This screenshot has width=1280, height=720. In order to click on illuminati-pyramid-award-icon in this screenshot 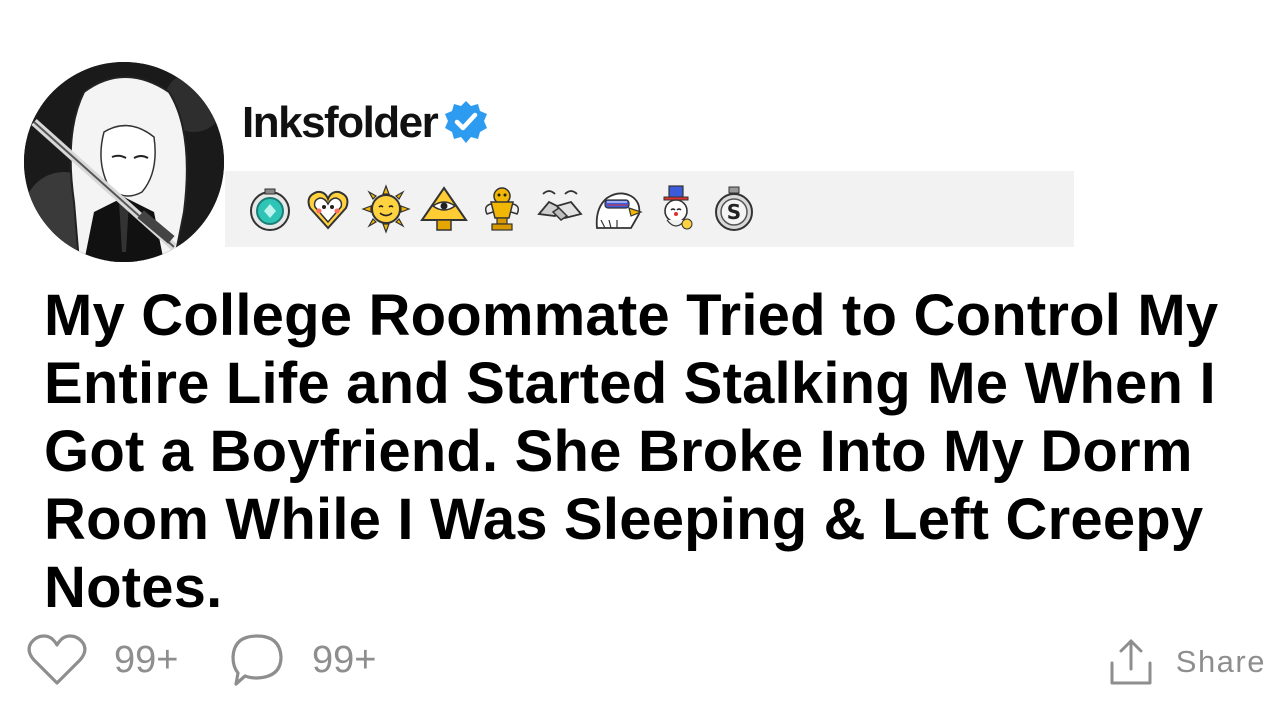, I will do `click(444, 209)`.